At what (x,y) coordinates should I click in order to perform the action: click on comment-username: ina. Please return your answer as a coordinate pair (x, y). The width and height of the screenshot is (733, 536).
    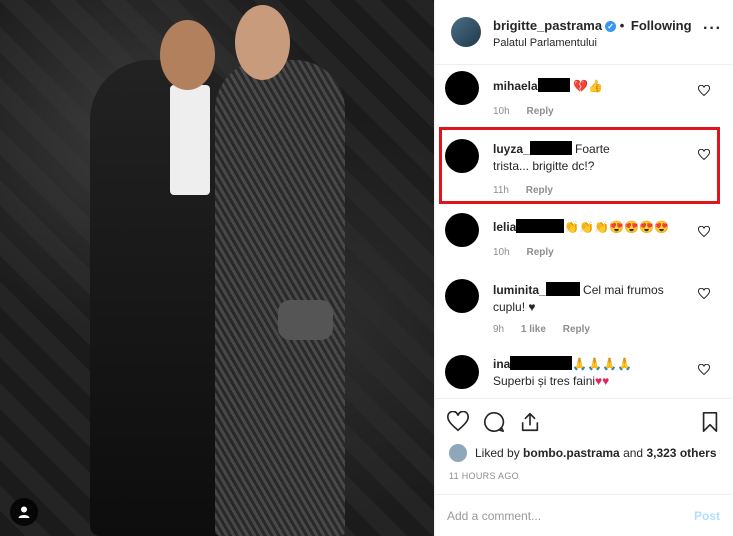
    Looking at the image, I should click on (501, 364).